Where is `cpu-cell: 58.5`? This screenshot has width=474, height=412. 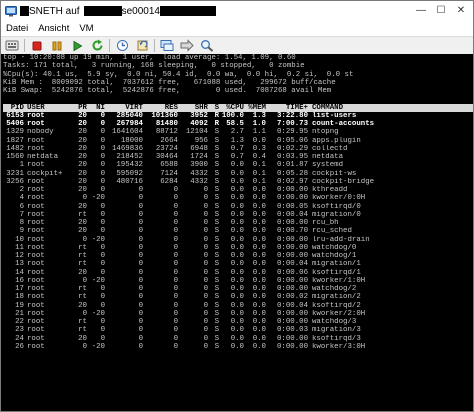
cpu-cell: 58.5 is located at coordinates (235, 124).